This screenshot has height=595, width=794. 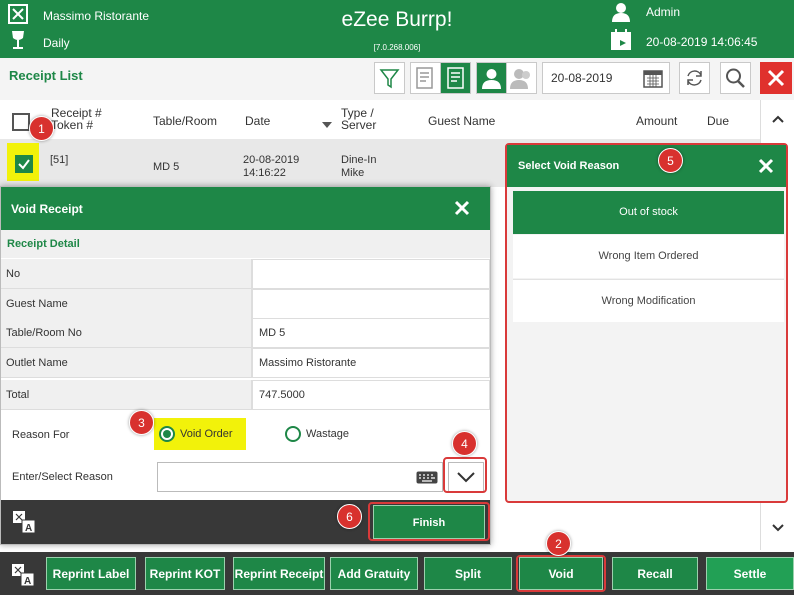 I want to click on col-date: Date, so click(x=257, y=121).